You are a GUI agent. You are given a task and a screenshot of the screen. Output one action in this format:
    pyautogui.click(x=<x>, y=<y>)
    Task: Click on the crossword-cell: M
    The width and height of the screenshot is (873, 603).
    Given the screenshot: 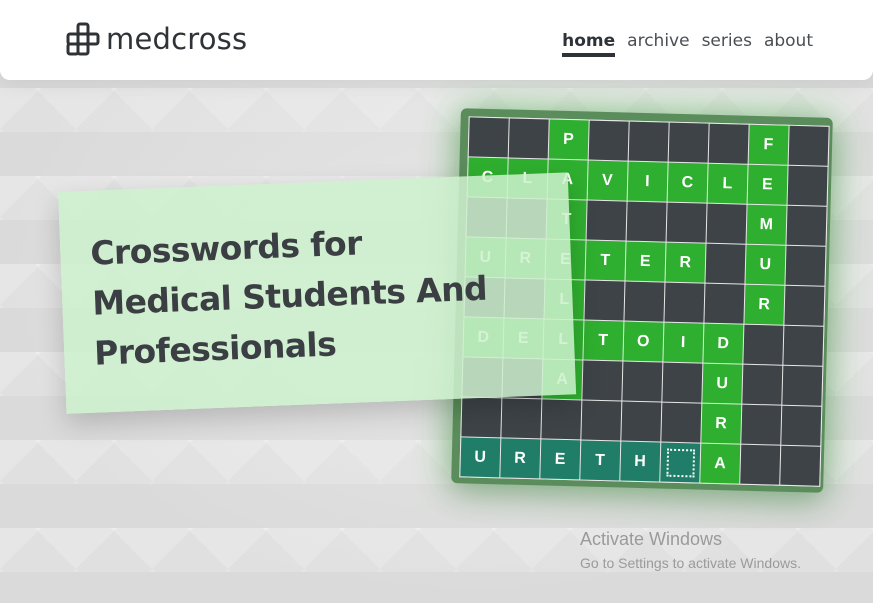 What is the action you would take?
    pyautogui.click(x=766, y=224)
    